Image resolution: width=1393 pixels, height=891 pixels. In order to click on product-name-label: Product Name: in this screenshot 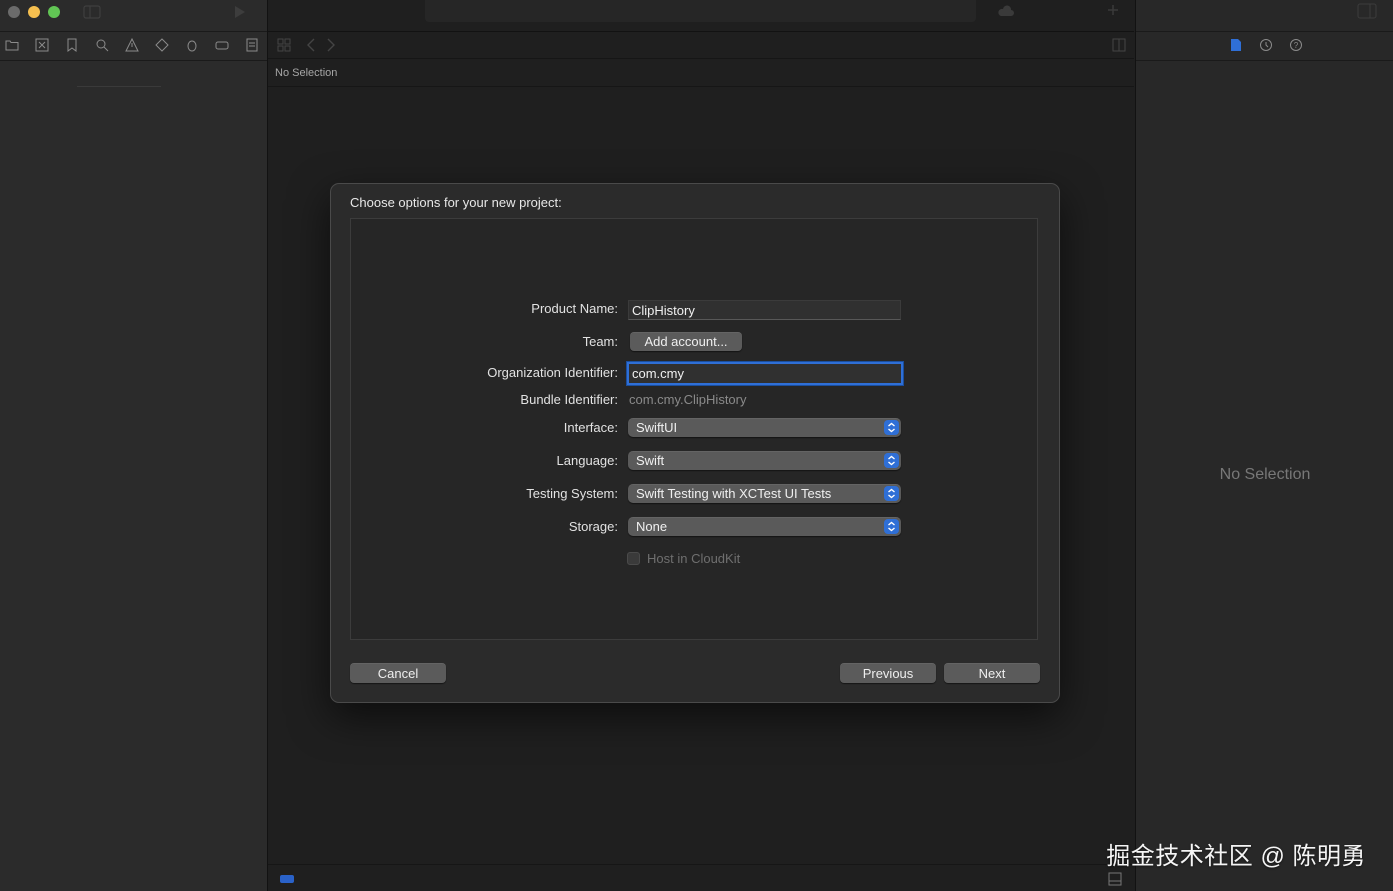, I will do `click(574, 308)`.